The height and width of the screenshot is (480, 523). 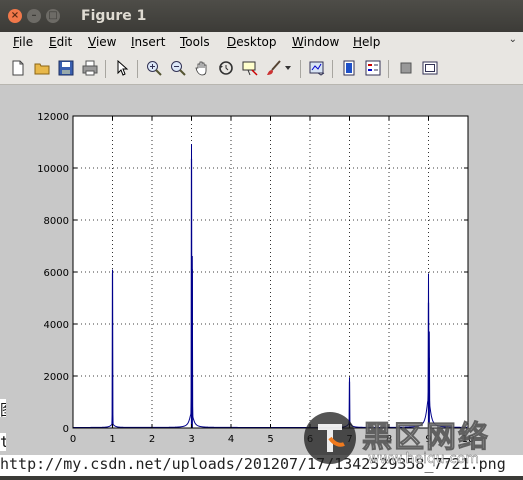 I want to click on watermark: 黑区网络 www.heiqu.com, so click(x=411, y=443).